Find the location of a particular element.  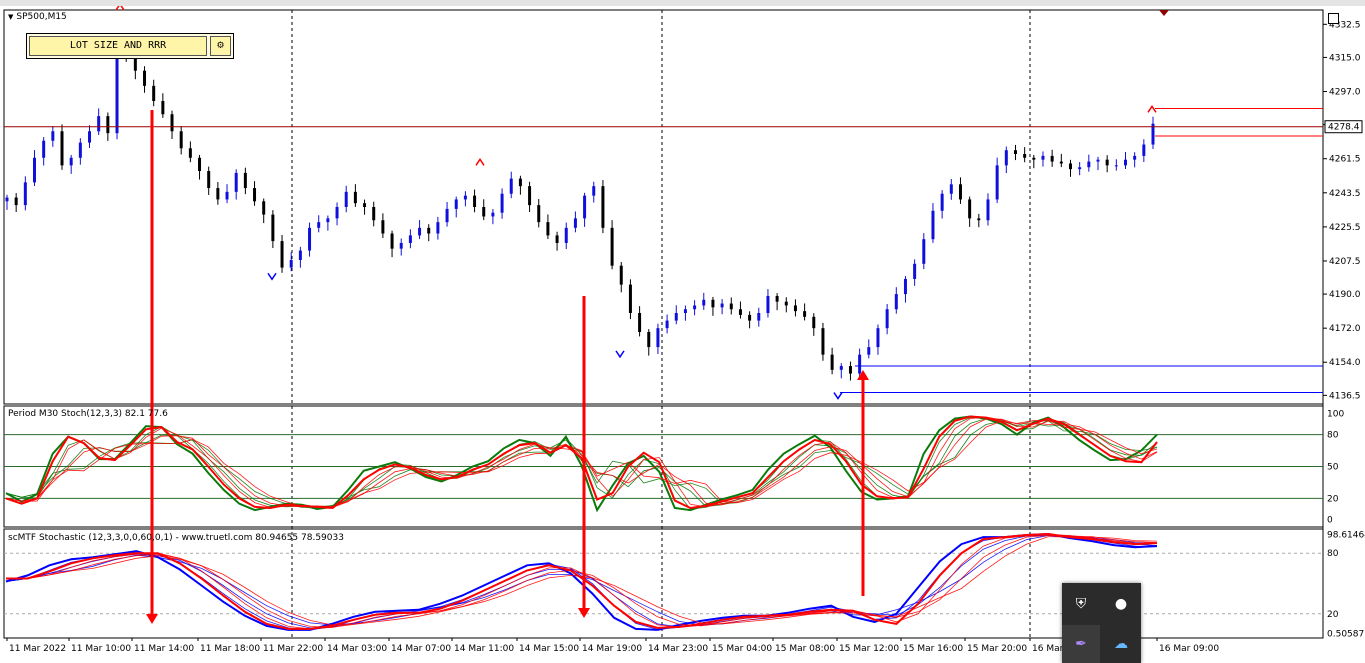

time-tick-label: 16 Mar 09:00 is located at coordinates (1189, 649).